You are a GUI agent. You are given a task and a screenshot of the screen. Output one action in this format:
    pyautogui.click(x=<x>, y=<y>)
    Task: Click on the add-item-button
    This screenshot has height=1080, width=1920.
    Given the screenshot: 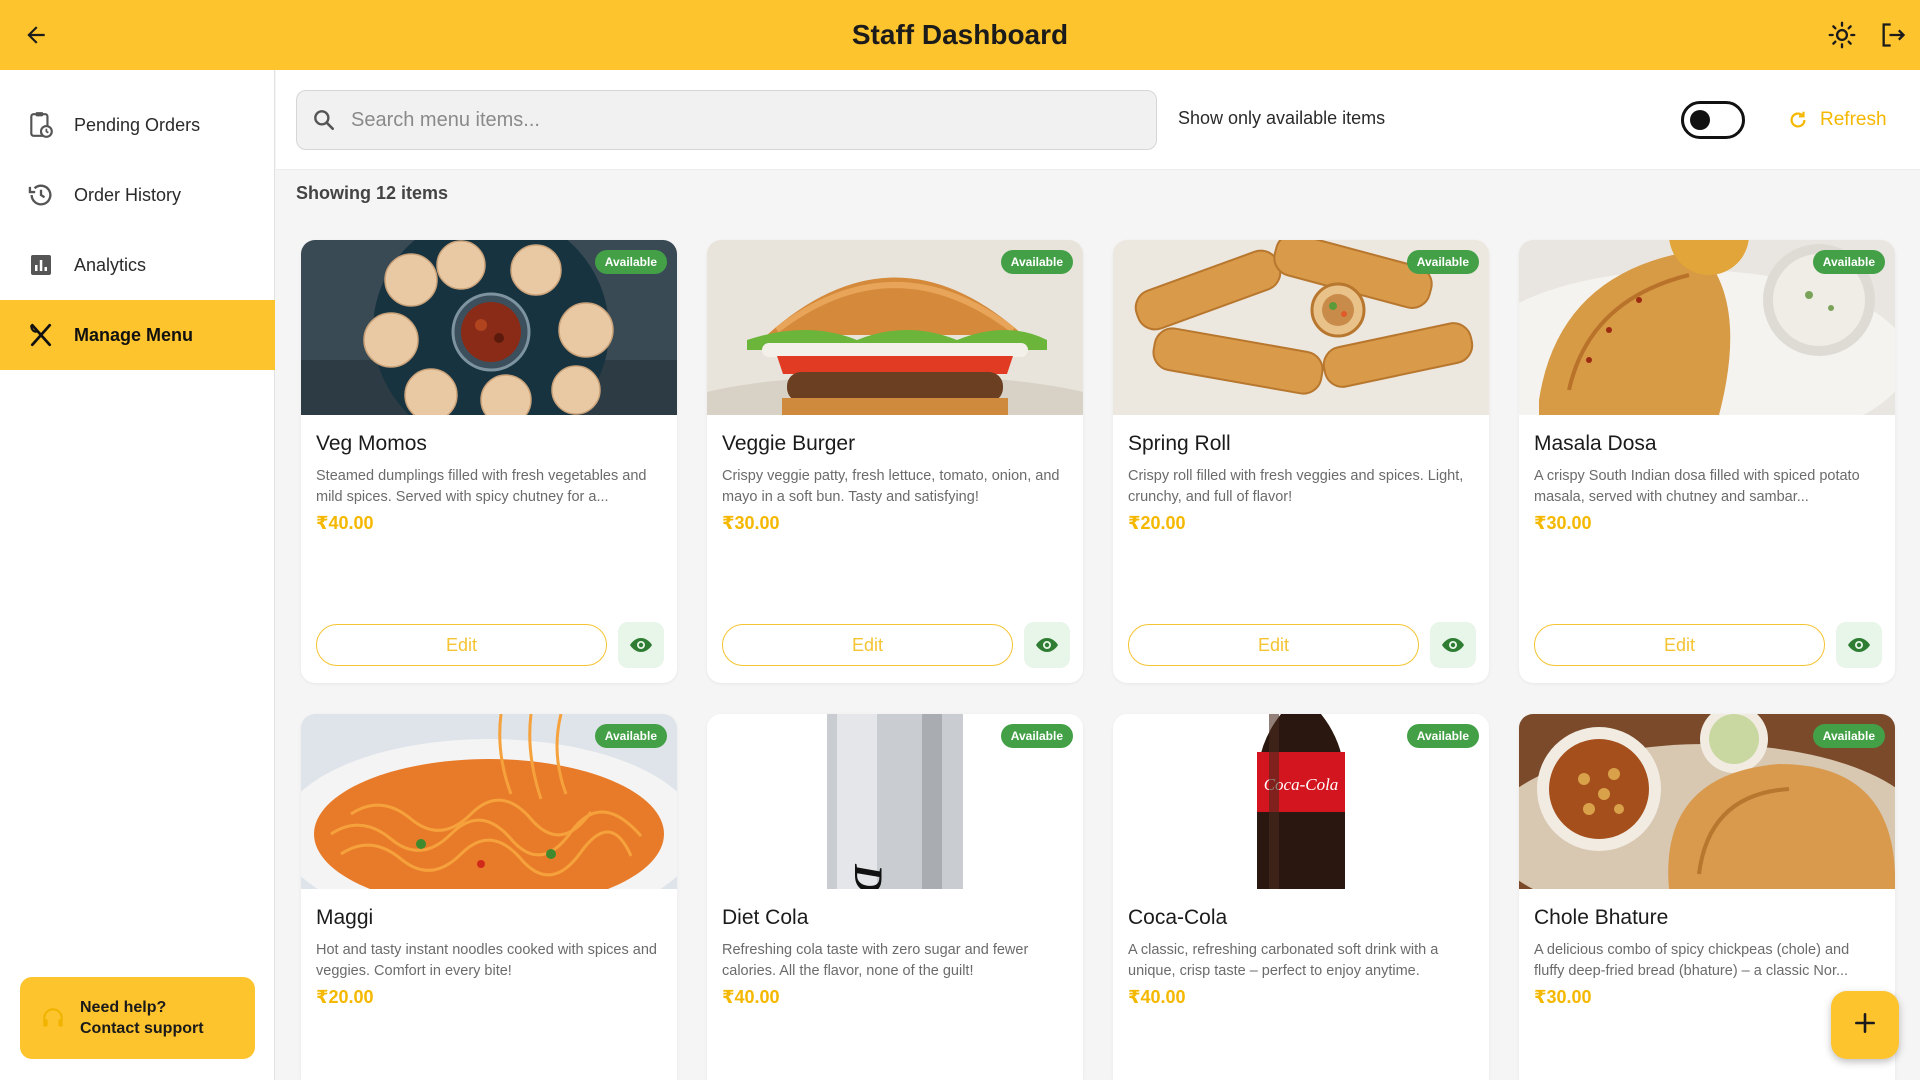 What is the action you would take?
    pyautogui.click(x=1865, y=1025)
    